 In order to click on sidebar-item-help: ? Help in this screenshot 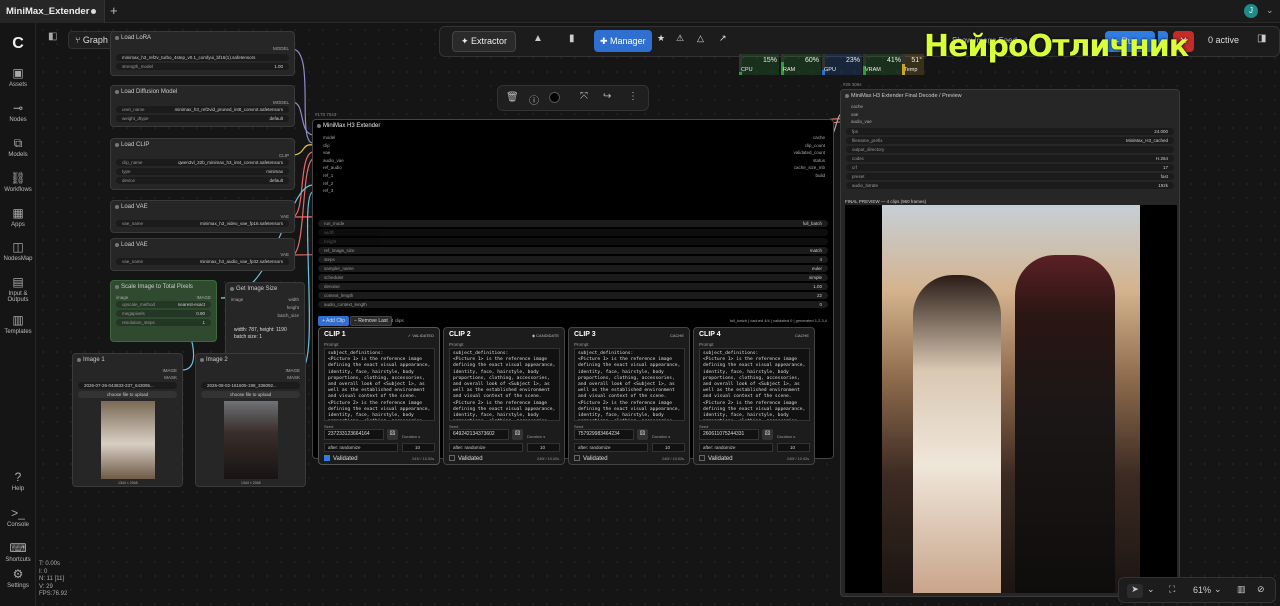, I will do `click(18, 481)`.